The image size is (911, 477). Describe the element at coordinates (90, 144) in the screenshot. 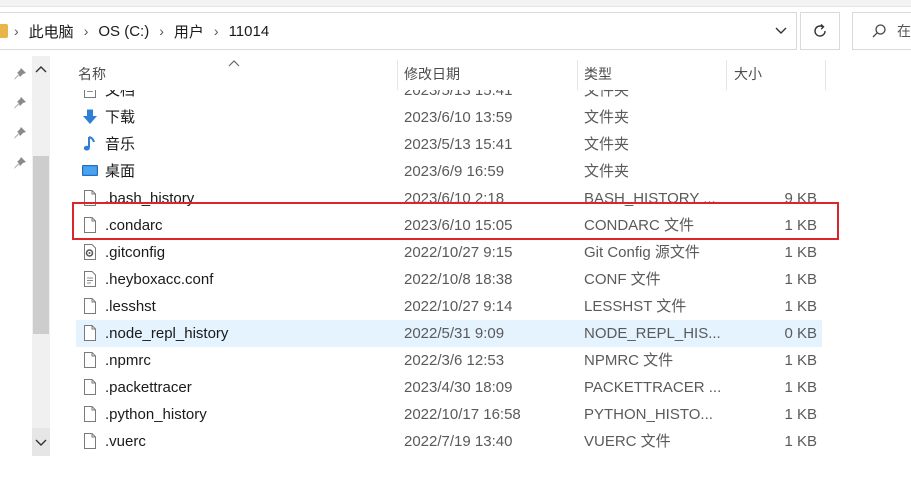

I see `music-folder-icon` at that location.